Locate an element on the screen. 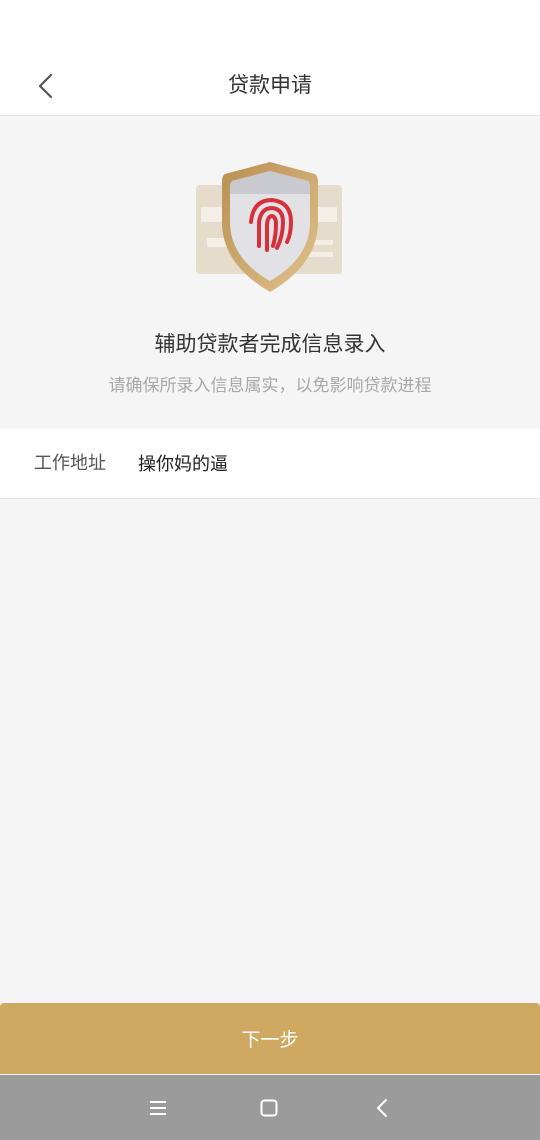 The image size is (540, 1140). work-address-label: 工作地址 is located at coordinates (70, 463).